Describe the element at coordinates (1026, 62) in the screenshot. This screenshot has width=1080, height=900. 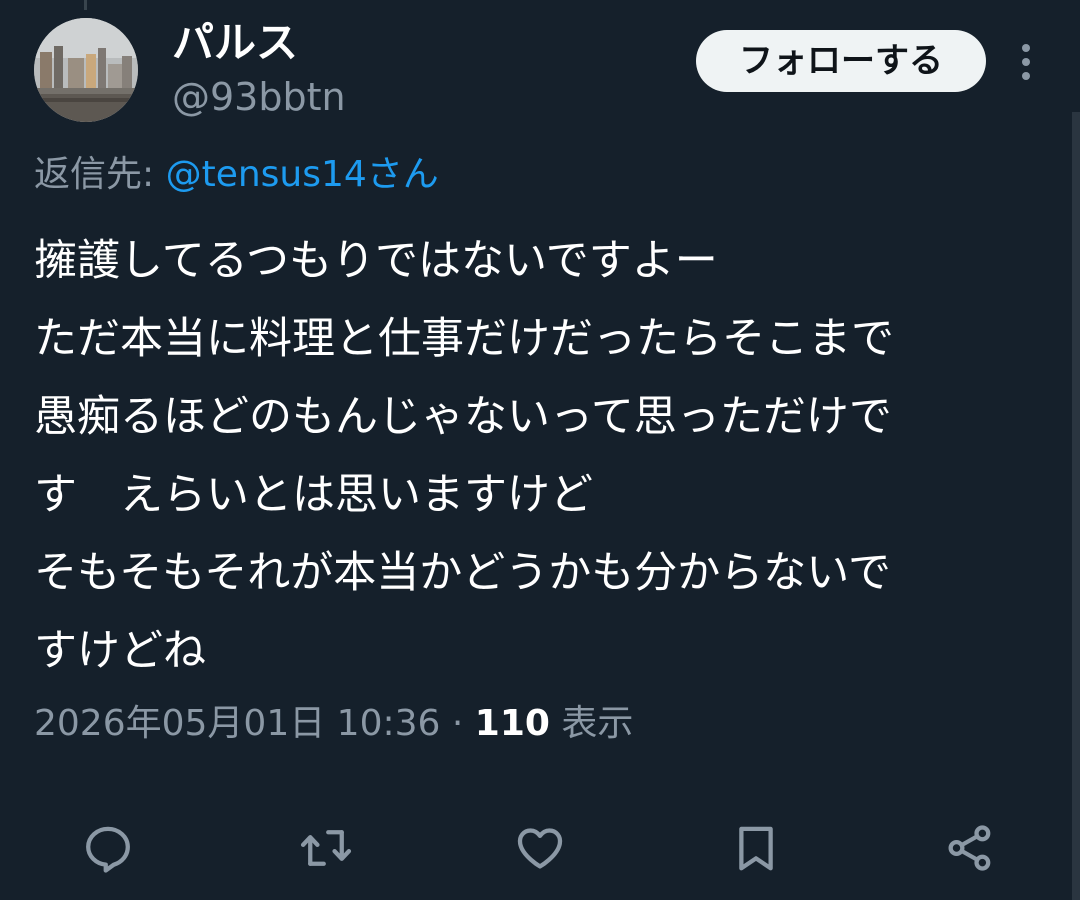
I see `more-vertical-icon` at that location.